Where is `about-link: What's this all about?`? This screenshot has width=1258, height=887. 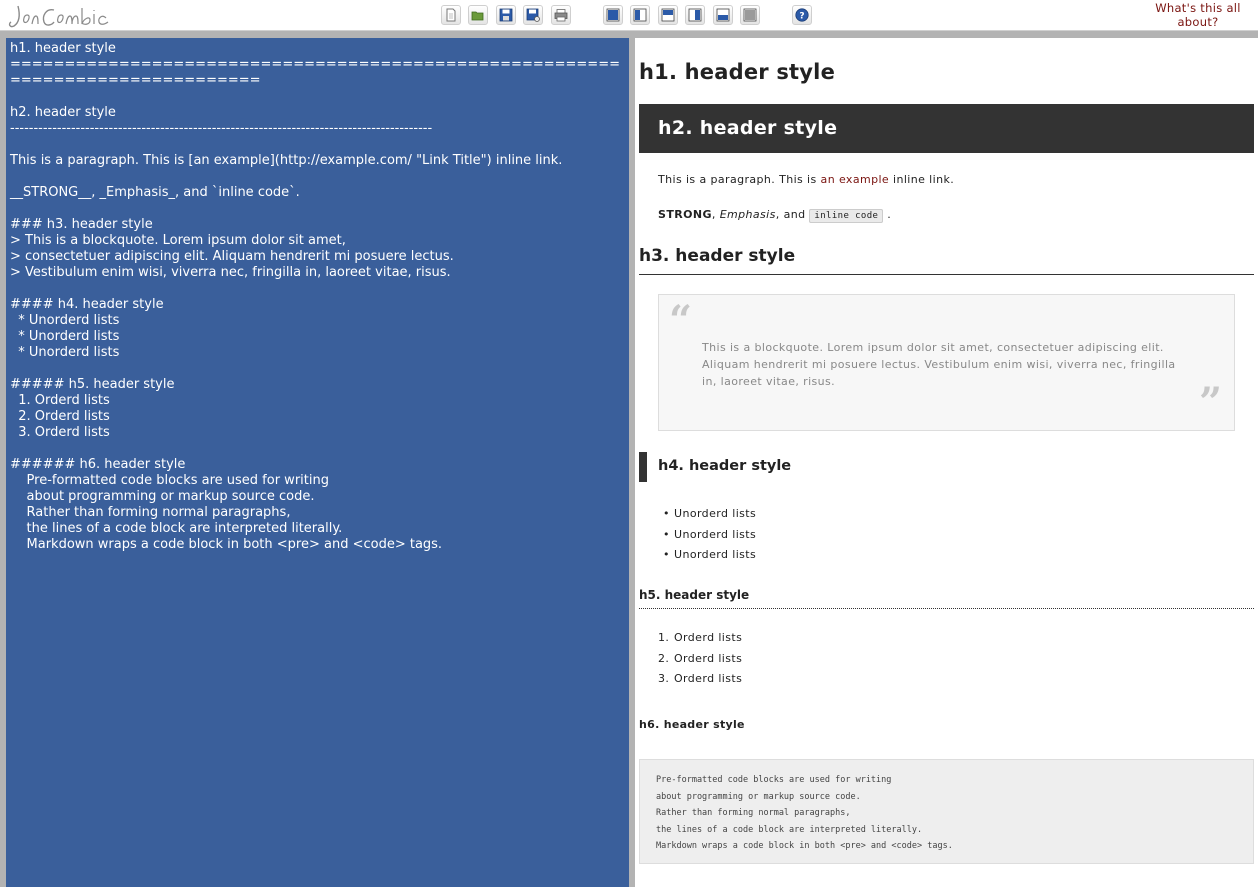 about-link: What's this all about? is located at coordinates (1198, 15).